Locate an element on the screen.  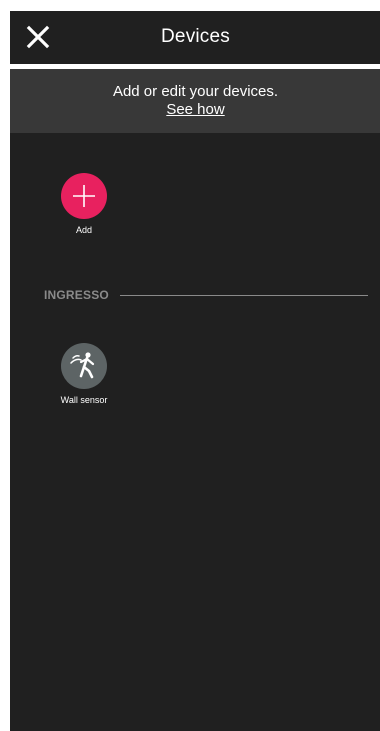
top-bar: Devices is located at coordinates (195, 37).